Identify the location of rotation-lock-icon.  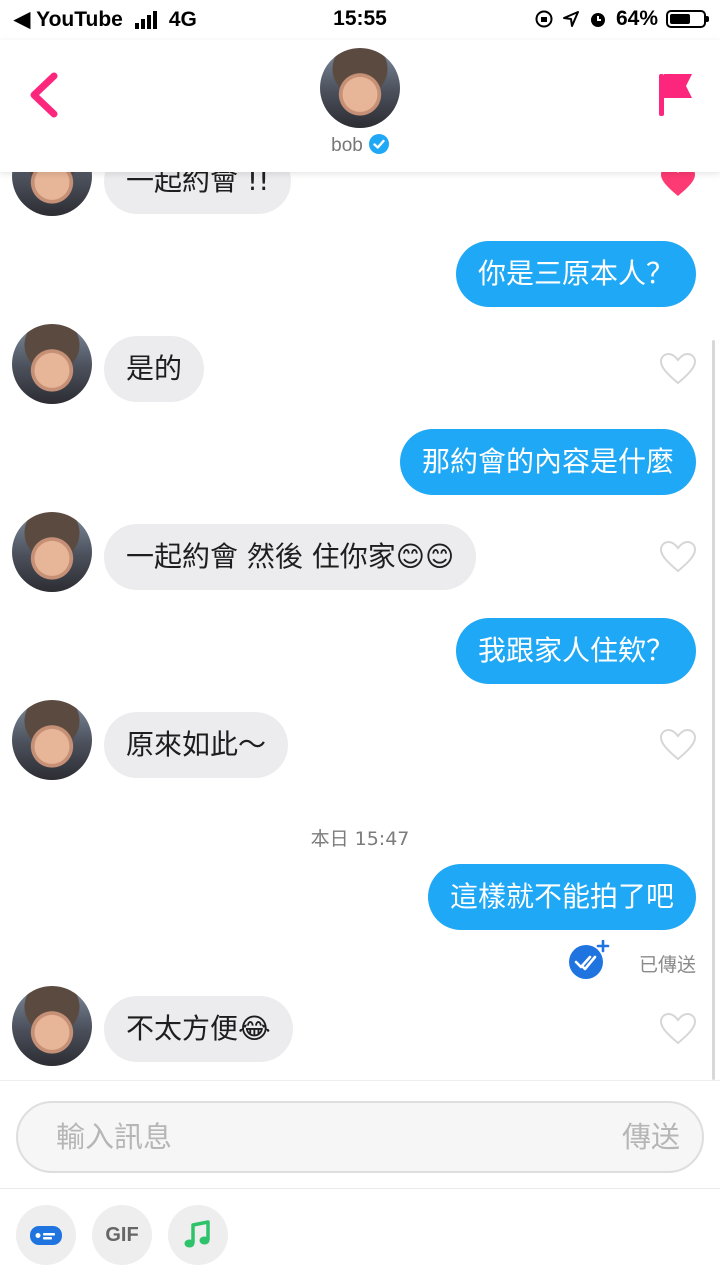
(544, 19).